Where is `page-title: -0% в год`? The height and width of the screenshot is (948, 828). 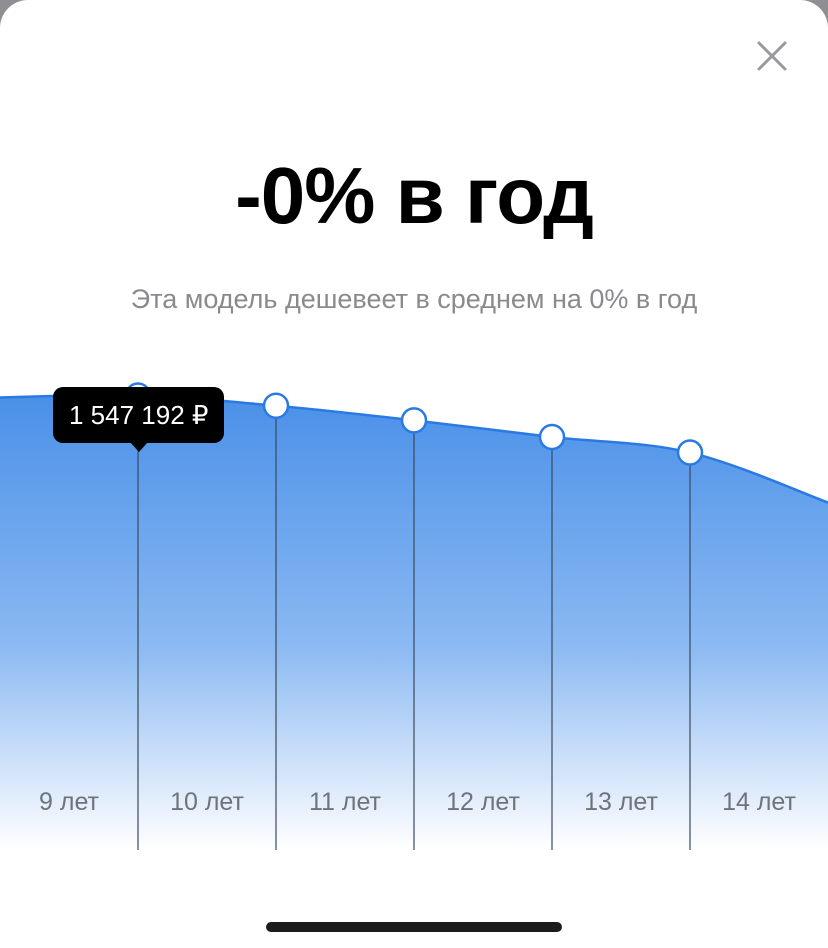 page-title: -0% в год is located at coordinates (414, 195).